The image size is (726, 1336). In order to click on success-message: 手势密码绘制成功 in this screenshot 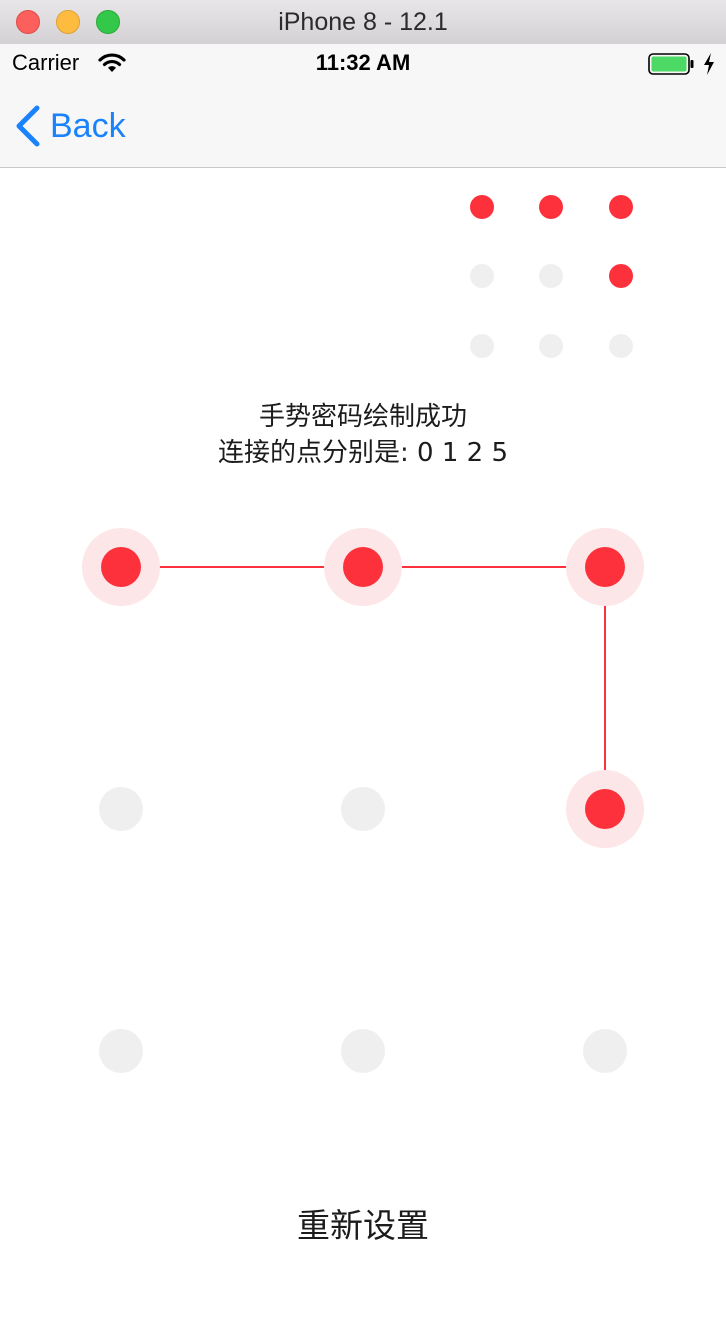, I will do `click(362, 417)`.